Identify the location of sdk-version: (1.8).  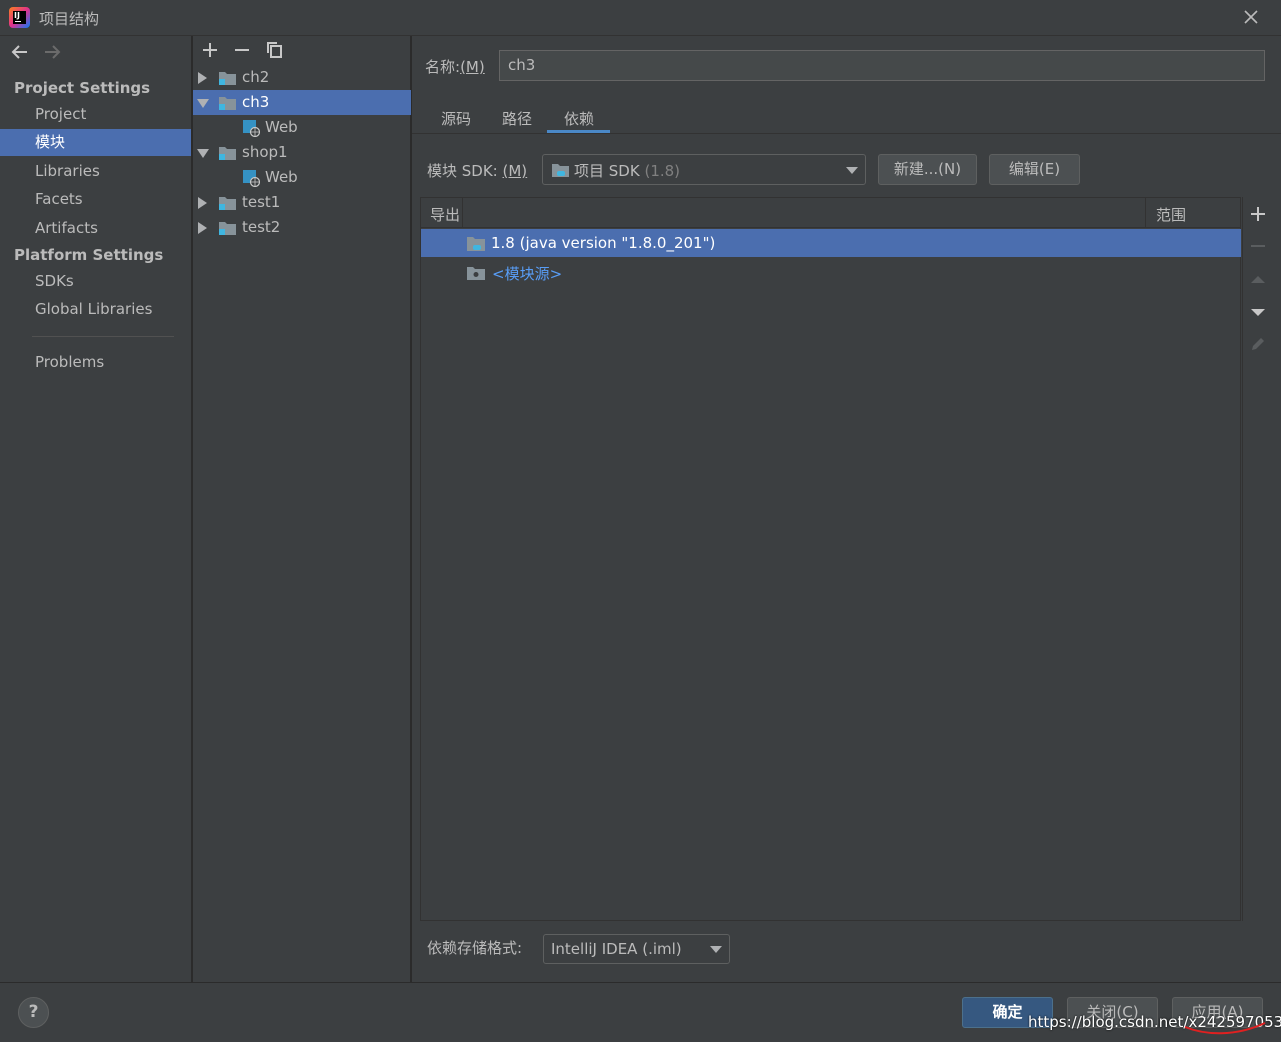
(662, 171).